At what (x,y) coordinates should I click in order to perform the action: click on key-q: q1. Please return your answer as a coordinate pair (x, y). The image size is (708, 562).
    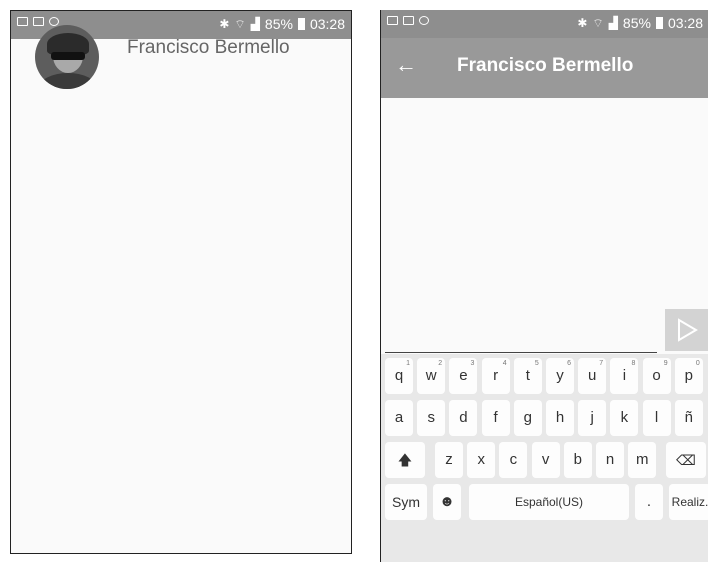
    Looking at the image, I should click on (399, 376).